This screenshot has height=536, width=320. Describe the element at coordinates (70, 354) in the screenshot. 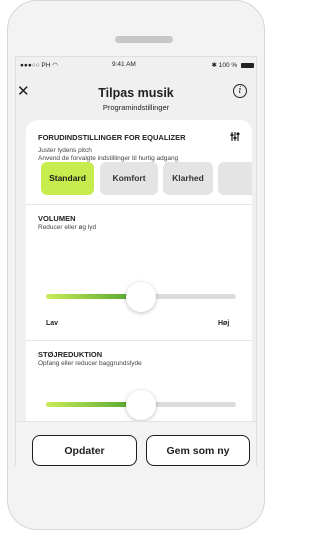

I see `noise-reduction-title: STØJREDUKTION` at that location.